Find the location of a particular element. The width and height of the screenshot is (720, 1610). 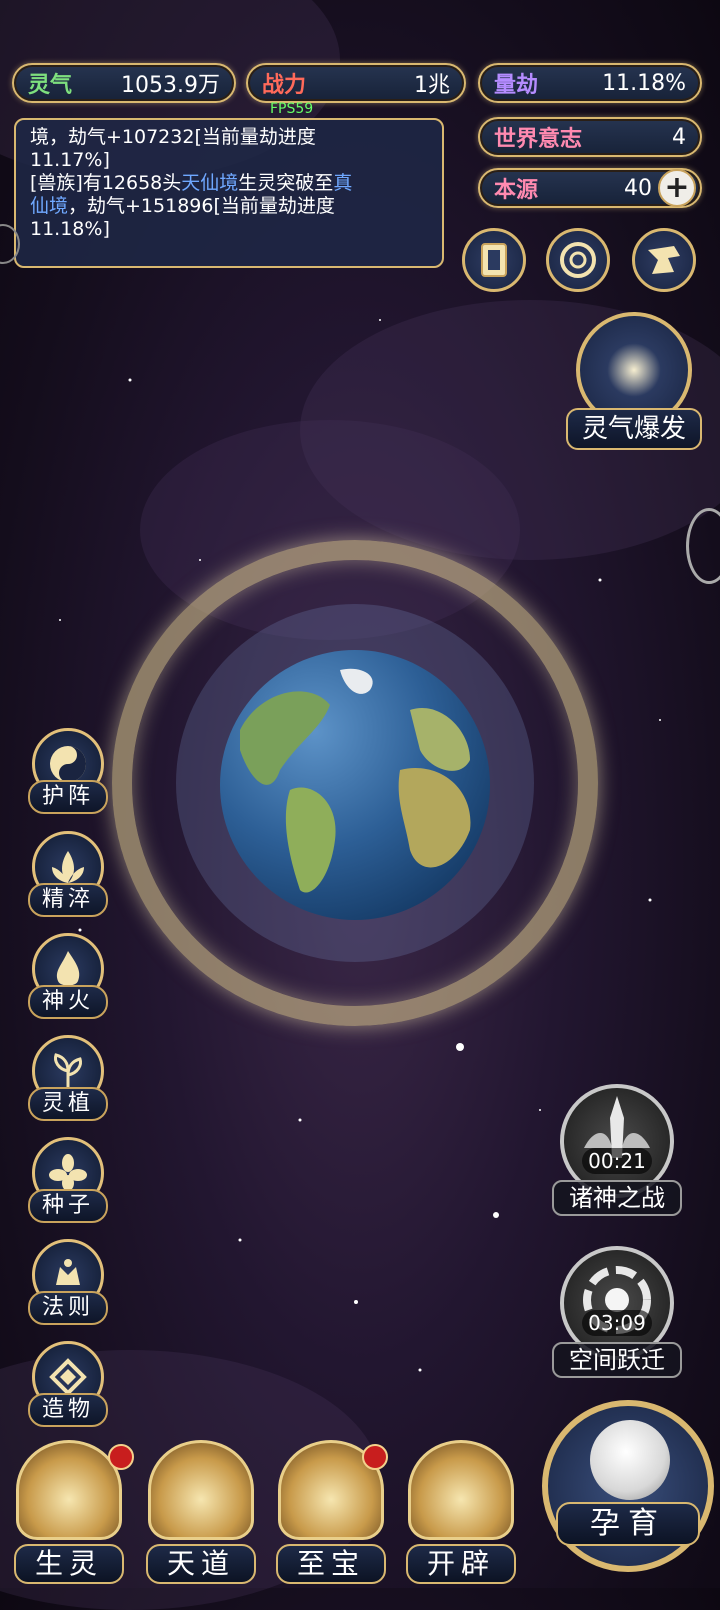

world-will-value: 4 is located at coordinates (679, 137).